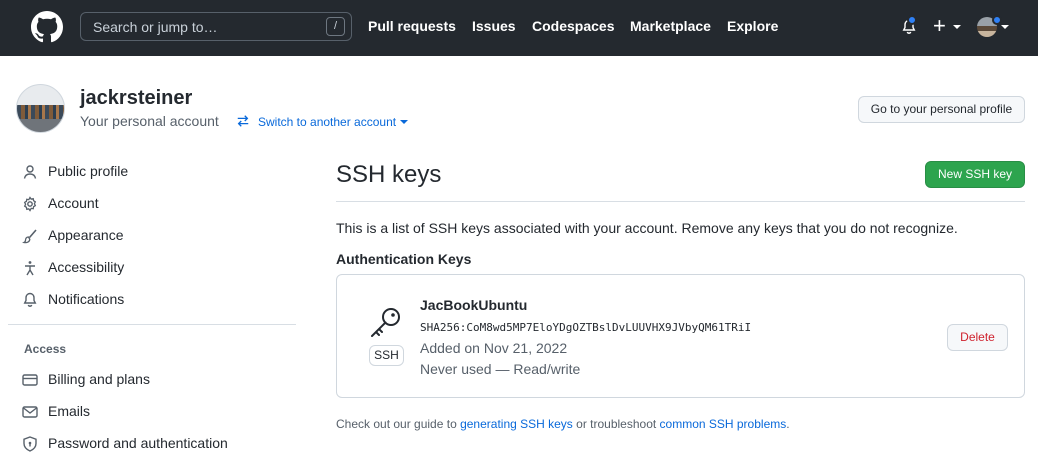 Image resolution: width=1038 pixels, height=468 pixels. I want to click on github-logo-icon, so click(47, 27).